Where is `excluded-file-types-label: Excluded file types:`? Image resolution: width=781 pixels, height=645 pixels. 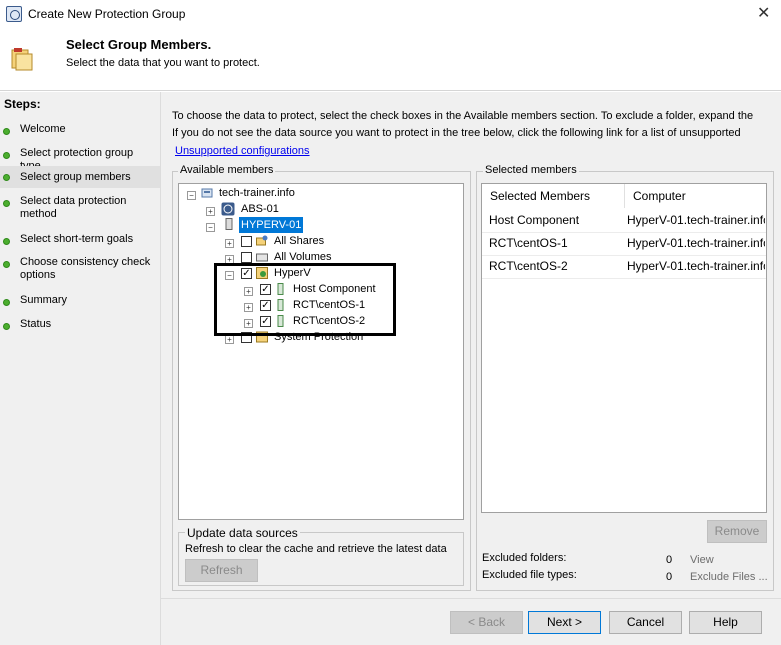 excluded-file-types-label: Excluded file types: is located at coordinates (529, 575).